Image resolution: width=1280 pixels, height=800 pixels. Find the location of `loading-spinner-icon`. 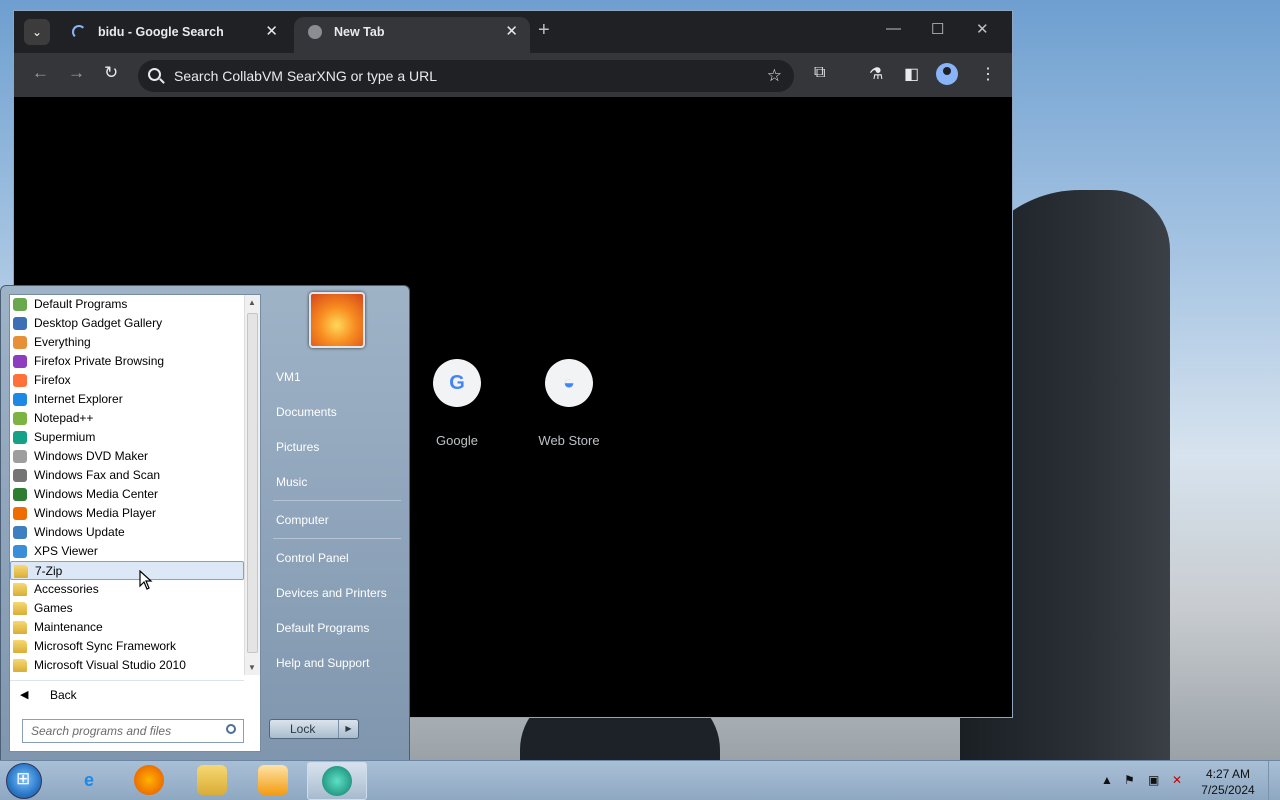

loading-spinner-icon is located at coordinates (79, 32).